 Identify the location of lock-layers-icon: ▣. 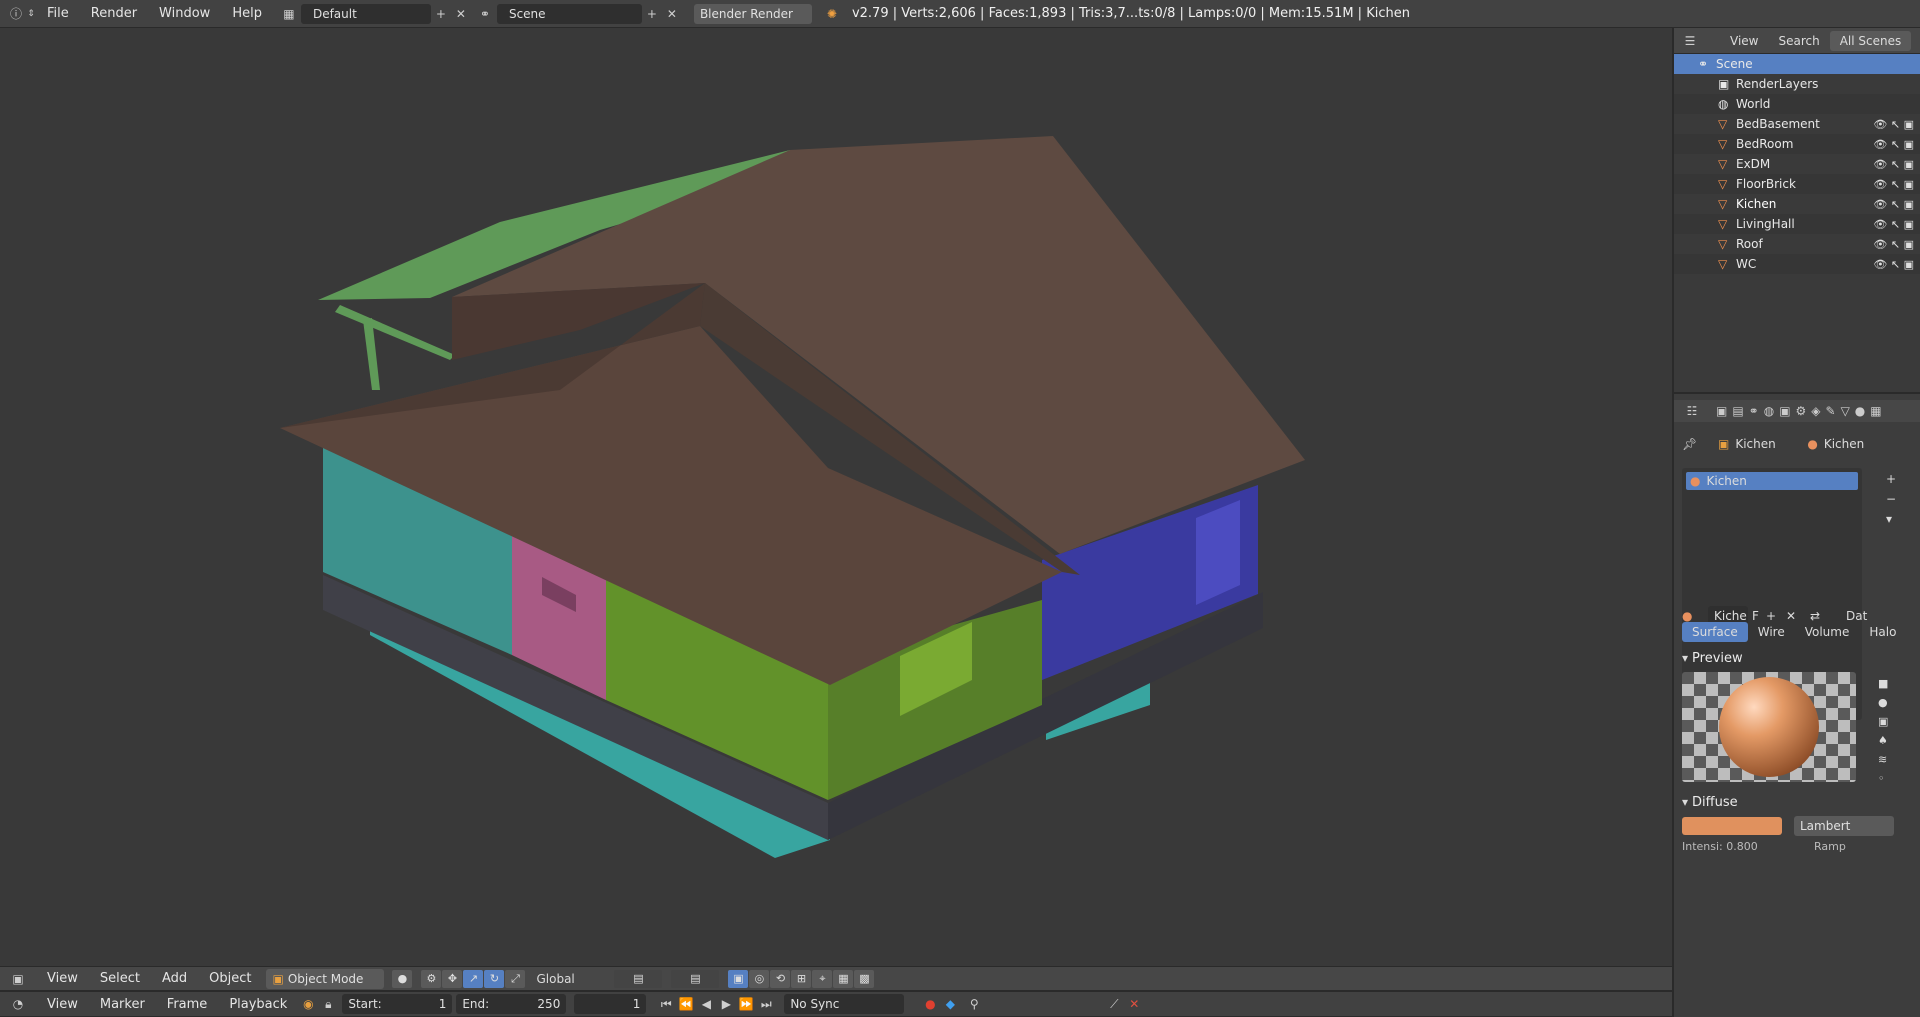
(738, 978).